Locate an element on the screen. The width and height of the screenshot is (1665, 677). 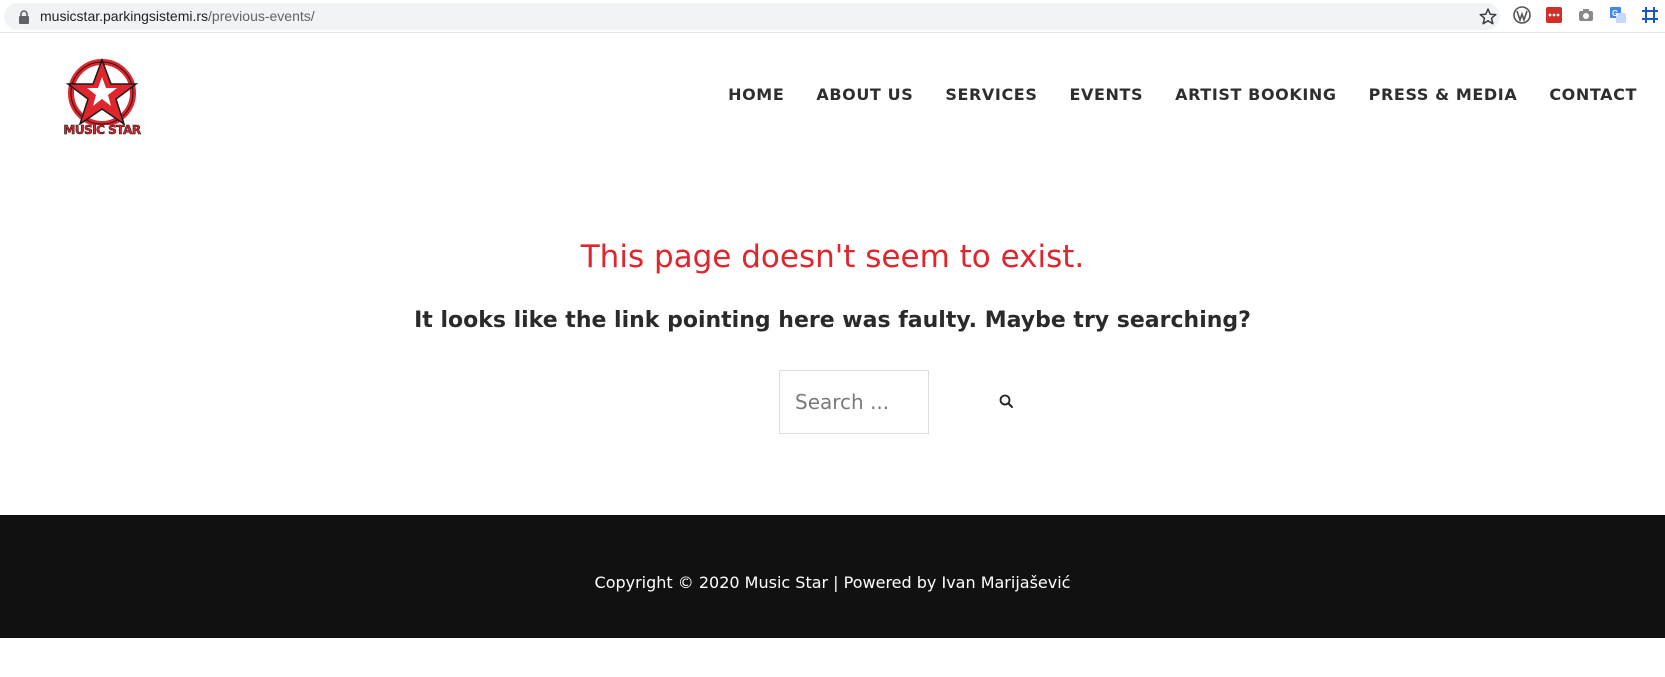
nav-events: EVENTS is located at coordinates (1106, 94).